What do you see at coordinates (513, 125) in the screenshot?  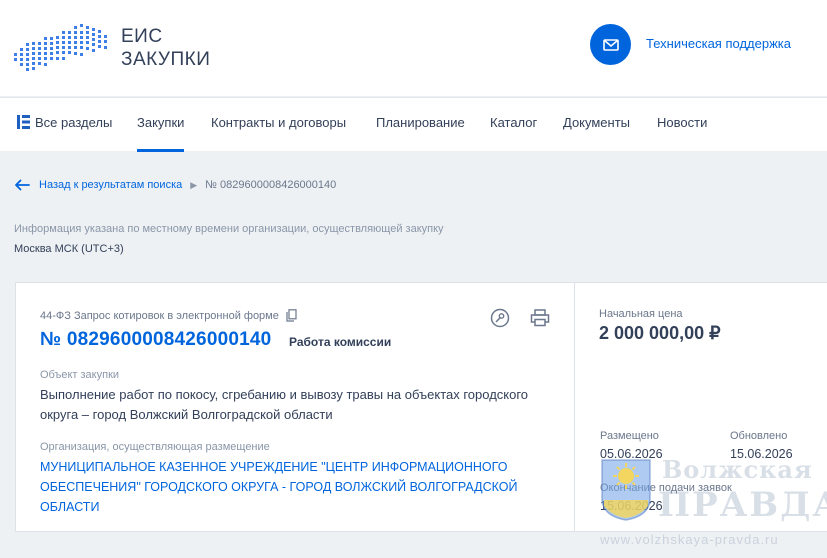 I see `nav-catalog: Каталог` at bounding box center [513, 125].